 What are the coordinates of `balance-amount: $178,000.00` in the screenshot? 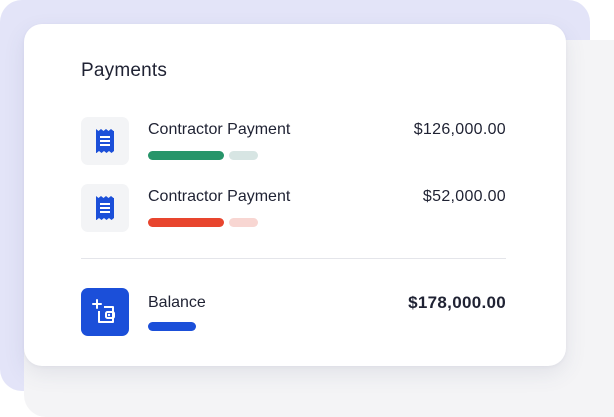 It's located at (457, 302).